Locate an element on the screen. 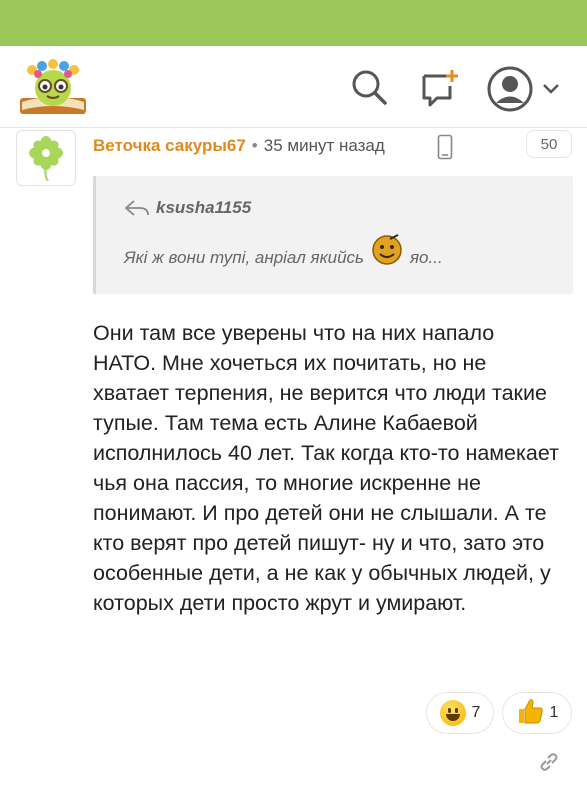 This screenshot has height=800, width=587. site-logo is located at coordinates (53, 88).